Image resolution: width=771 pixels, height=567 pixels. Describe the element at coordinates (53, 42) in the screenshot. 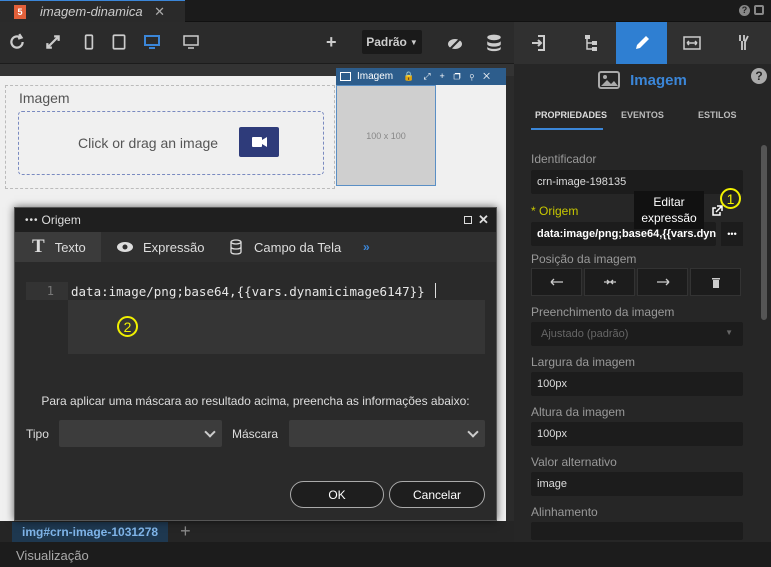

I see `expand-icon` at that location.